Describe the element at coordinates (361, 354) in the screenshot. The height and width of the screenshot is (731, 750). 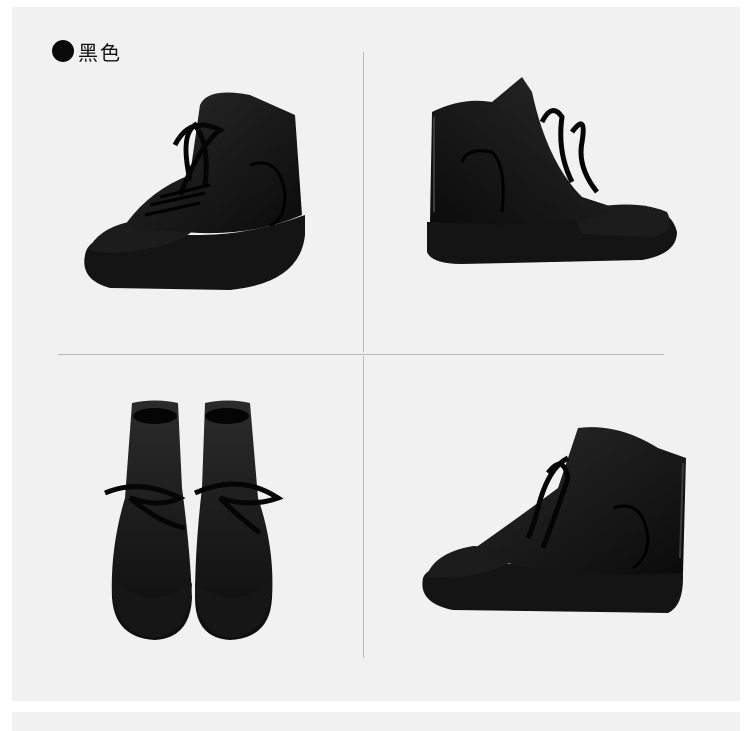
I see `horizontal-divider` at that location.